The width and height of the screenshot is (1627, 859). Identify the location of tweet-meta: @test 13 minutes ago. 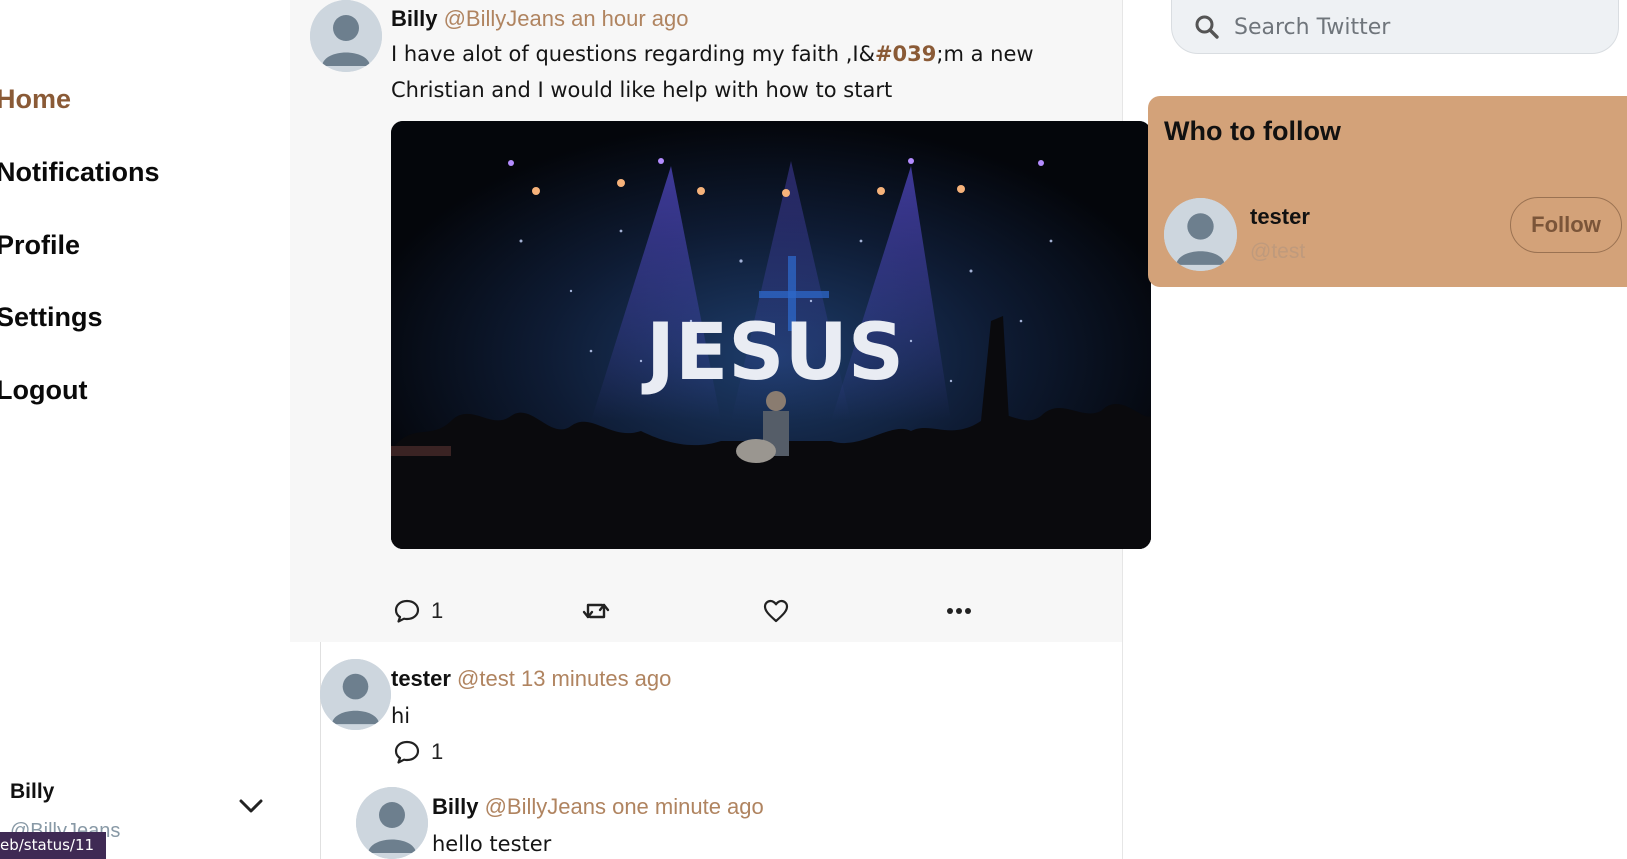
(564, 678).